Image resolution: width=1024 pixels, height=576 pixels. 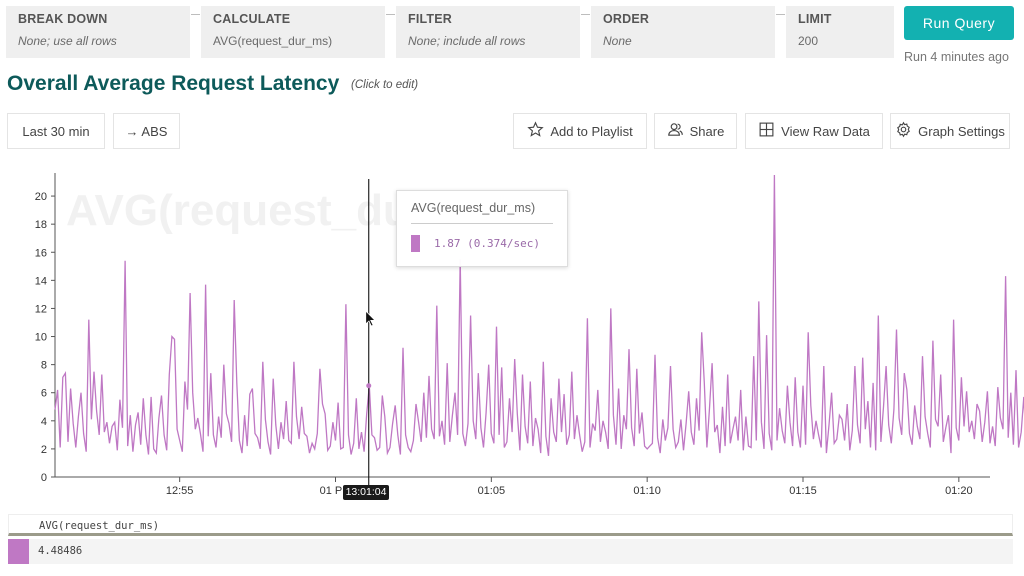 What do you see at coordinates (273, 41) in the screenshot?
I see `clause-value: AVG(request_dur_ms)` at bounding box center [273, 41].